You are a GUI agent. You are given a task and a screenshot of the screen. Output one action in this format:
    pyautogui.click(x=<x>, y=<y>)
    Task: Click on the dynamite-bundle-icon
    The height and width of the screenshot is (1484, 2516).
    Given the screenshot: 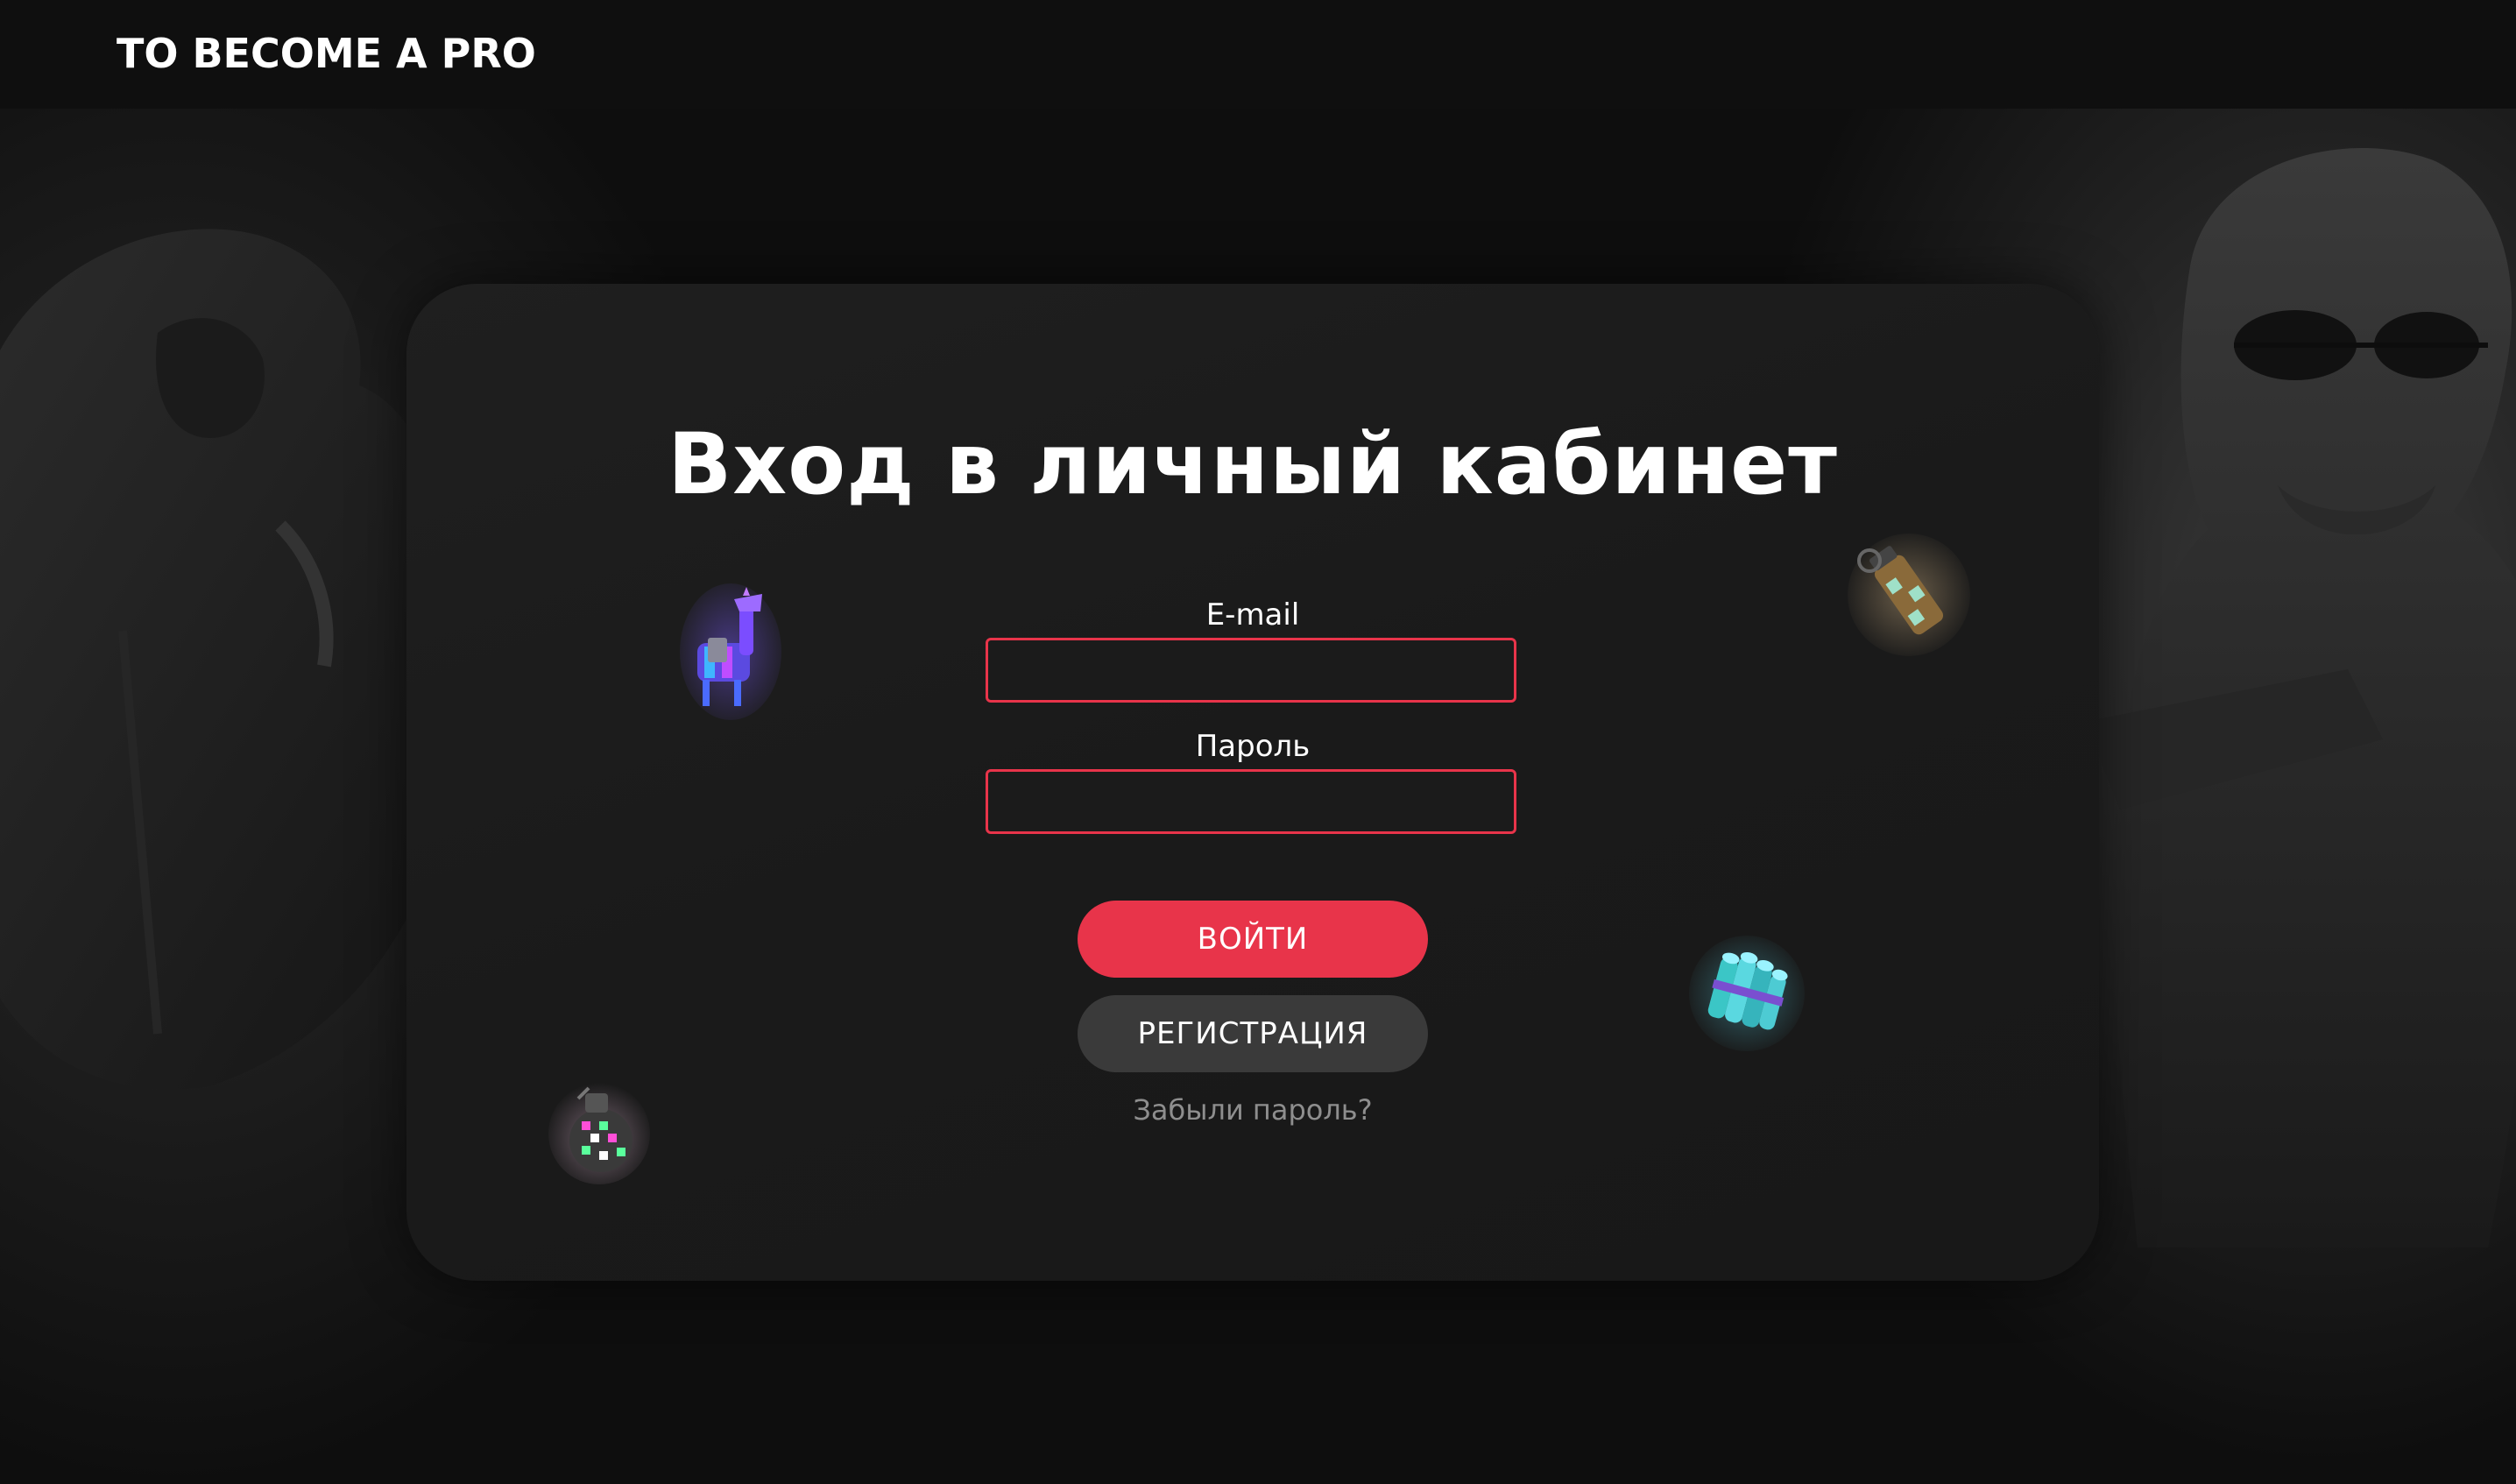 What is the action you would take?
    pyautogui.click(x=1747, y=994)
    